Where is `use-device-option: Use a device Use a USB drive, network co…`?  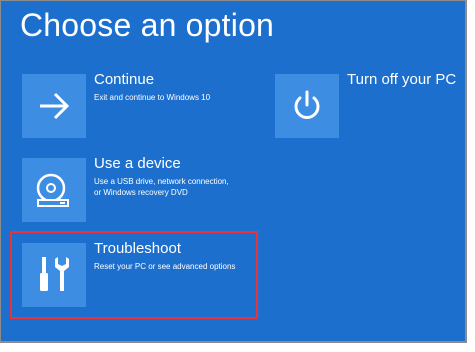
use-device-option: Use a device Use a USB drive, network co… is located at coordinates (137, 189).